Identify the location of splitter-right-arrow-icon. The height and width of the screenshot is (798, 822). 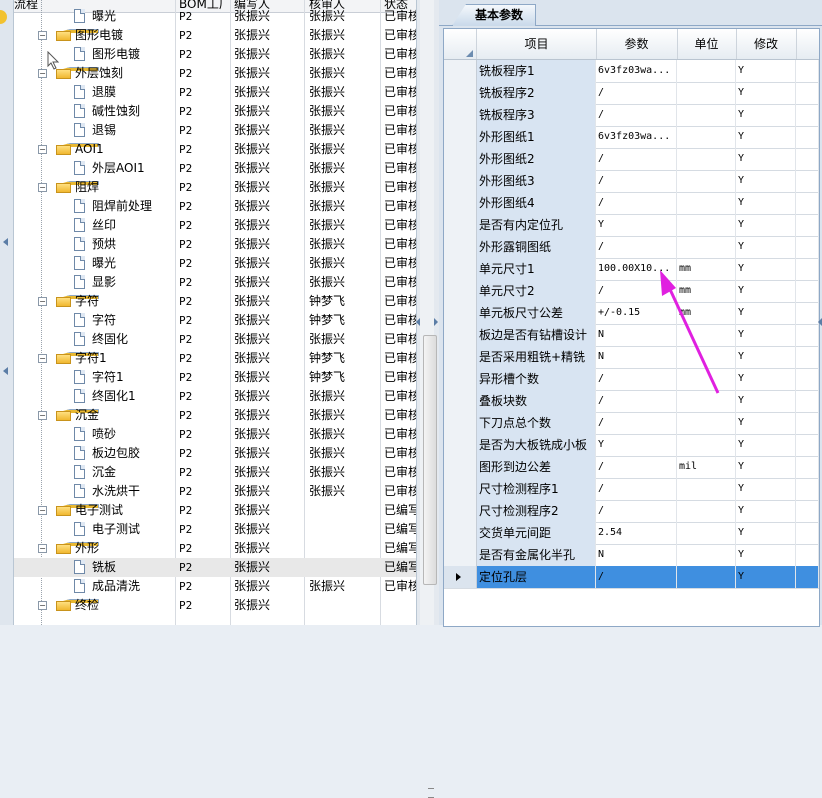
(436, 322).